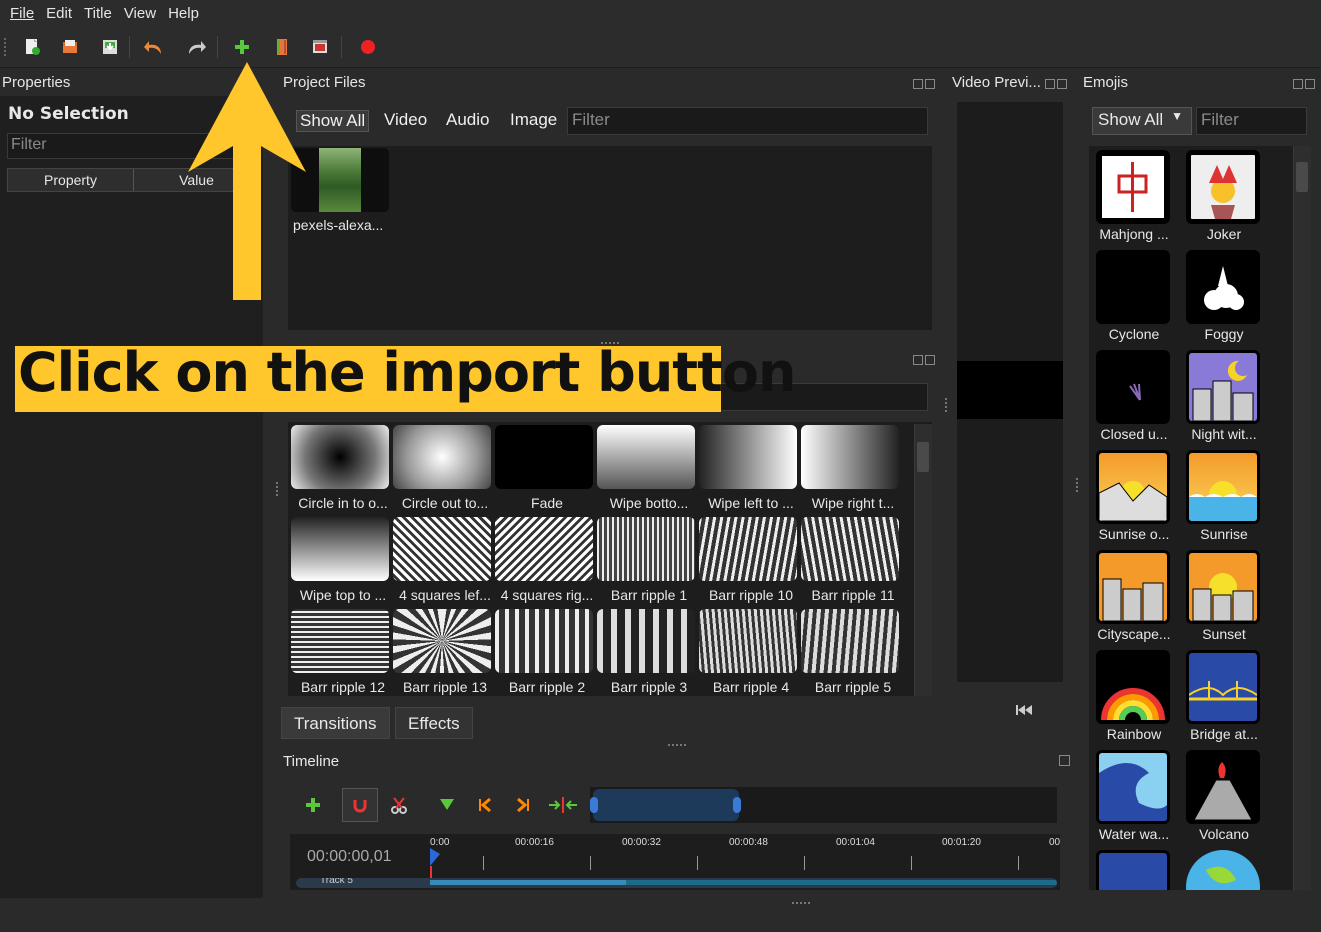 The height and width of the screenshot is (932, 1321). Describe the element at coordinates (154, 47) in the screenshot. I see `undo-icon` at that location.